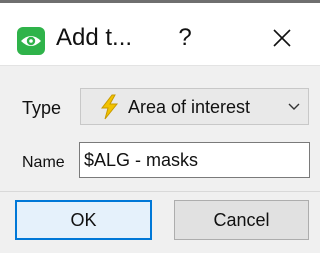 The width and height of the screenshot is (320, 253). What do you see at coordinates (83, 220) in the screenshot?
I see `ok-button: OK` at bounding box center [83, 220].